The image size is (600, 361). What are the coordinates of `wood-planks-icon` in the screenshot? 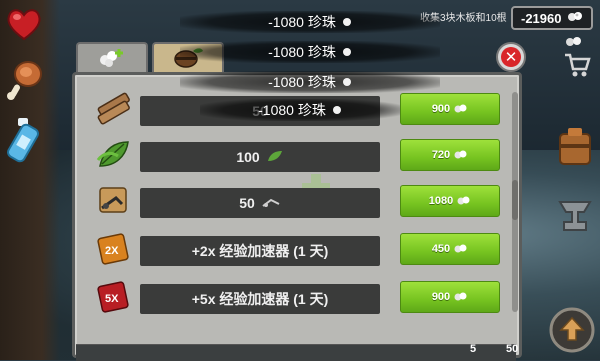 It's located at (114, 108).